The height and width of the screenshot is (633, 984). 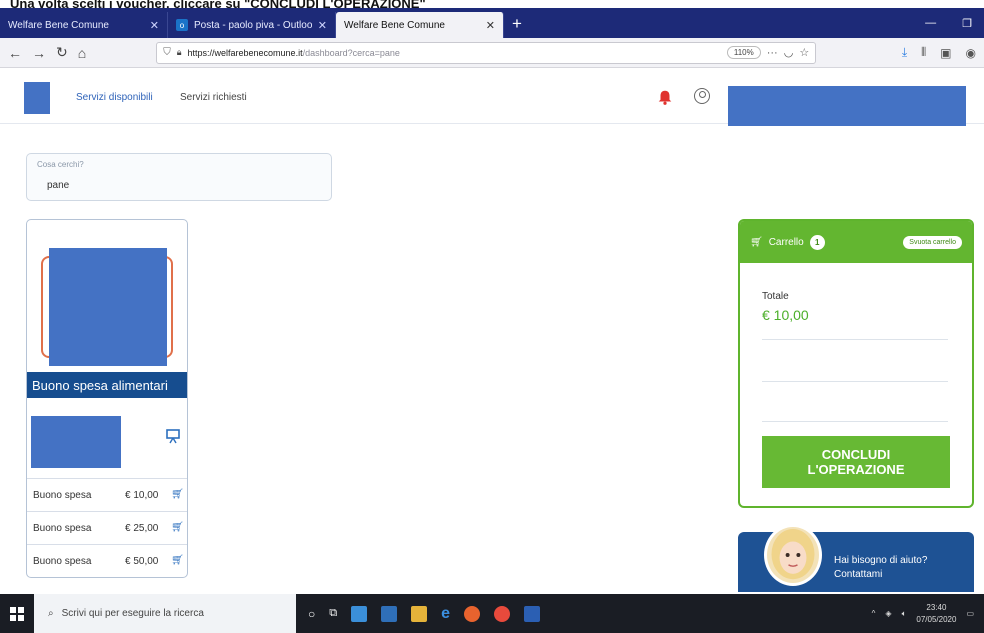 What do you see at coordinates (142, 495) in the screenshot?
I see `voucher-price: € 10,00` at bounding box center [142, 495].